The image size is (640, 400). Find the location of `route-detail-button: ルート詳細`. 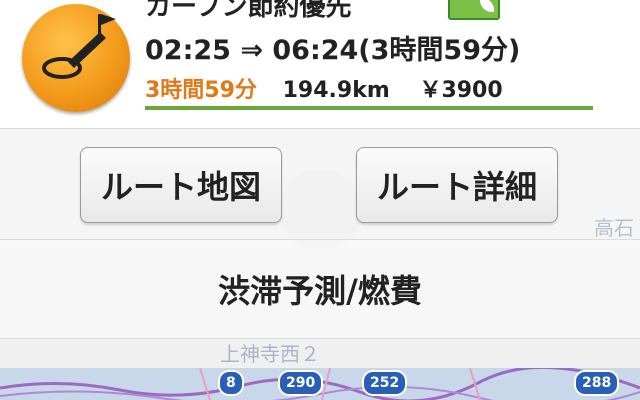

route-detail-button: ルート詳細 is located at coordinates (457, 185).